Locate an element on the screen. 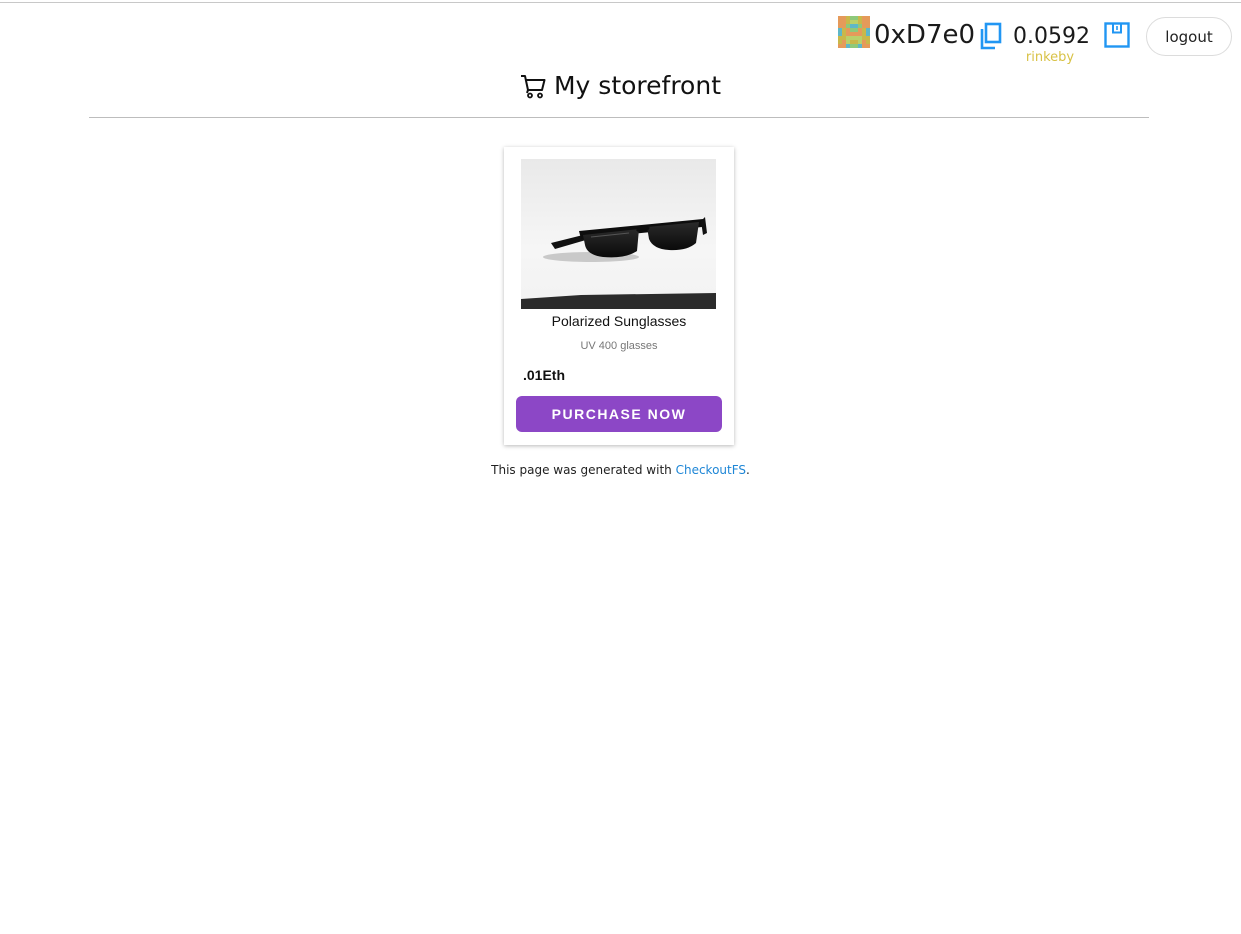 The width and height of the screenshot is (1241, 934). footer: This page was generated with CheckoutFS. is located at coordinates (620, 470).